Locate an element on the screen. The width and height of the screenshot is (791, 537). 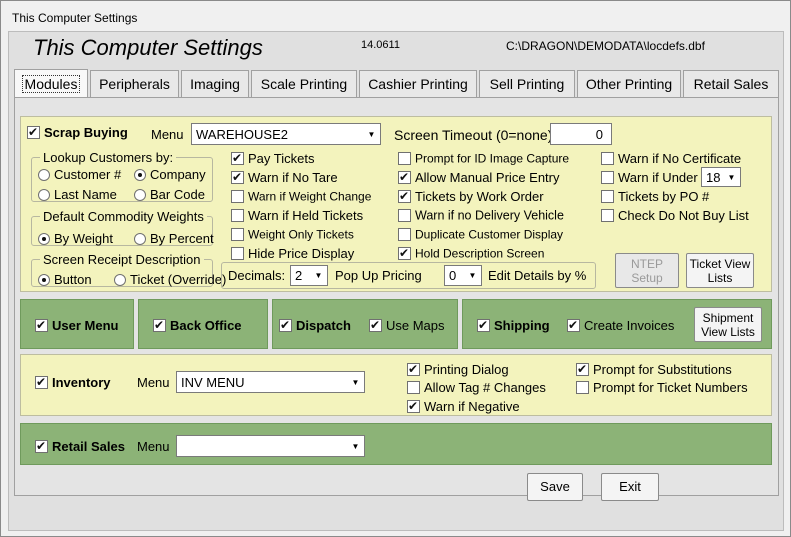
tab-modules: Modules is located at coordinates (51, 83).